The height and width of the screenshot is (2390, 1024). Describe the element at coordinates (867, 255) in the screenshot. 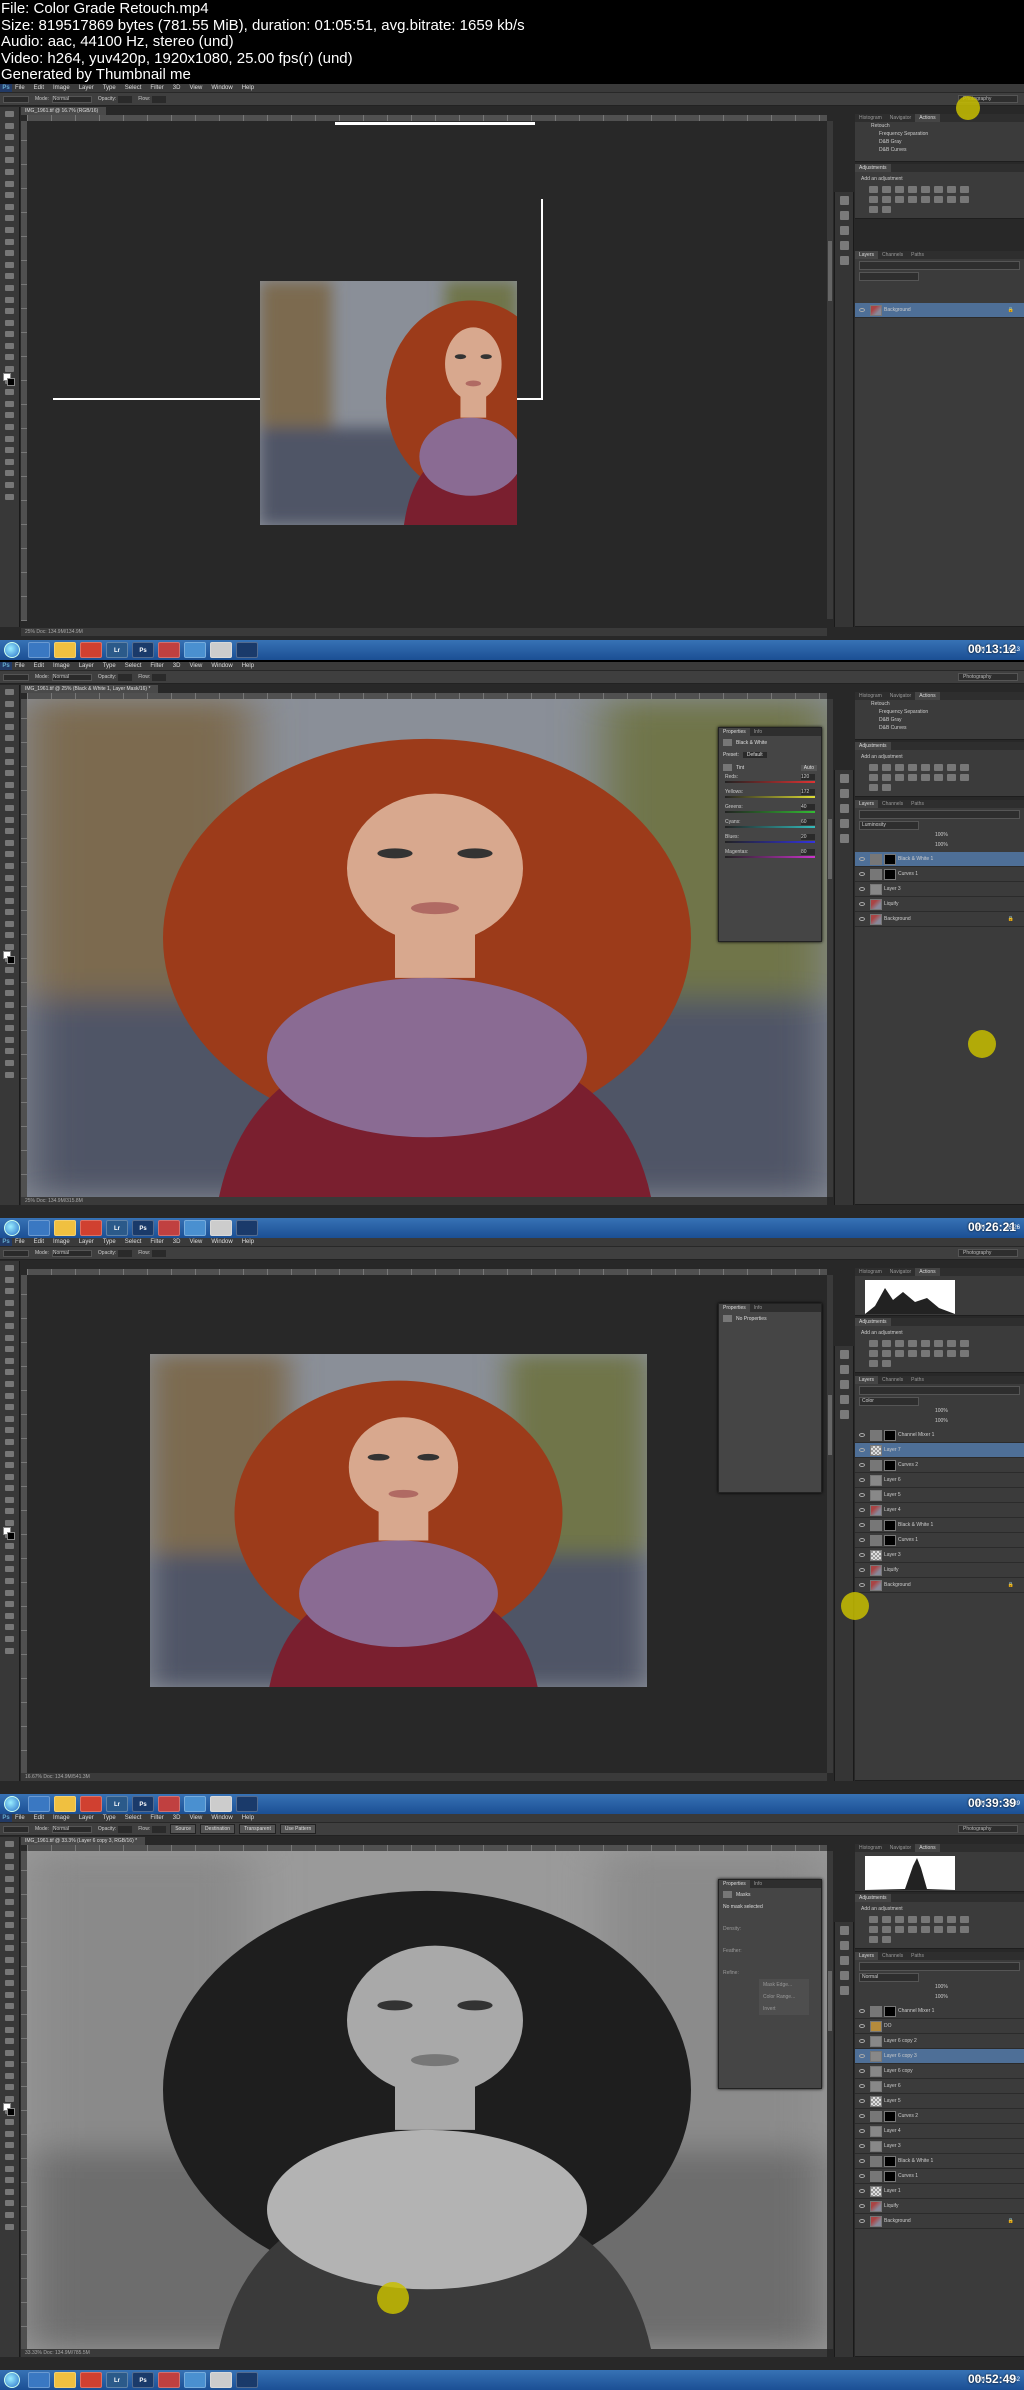

I see `tab-layers: Layers` at that location.